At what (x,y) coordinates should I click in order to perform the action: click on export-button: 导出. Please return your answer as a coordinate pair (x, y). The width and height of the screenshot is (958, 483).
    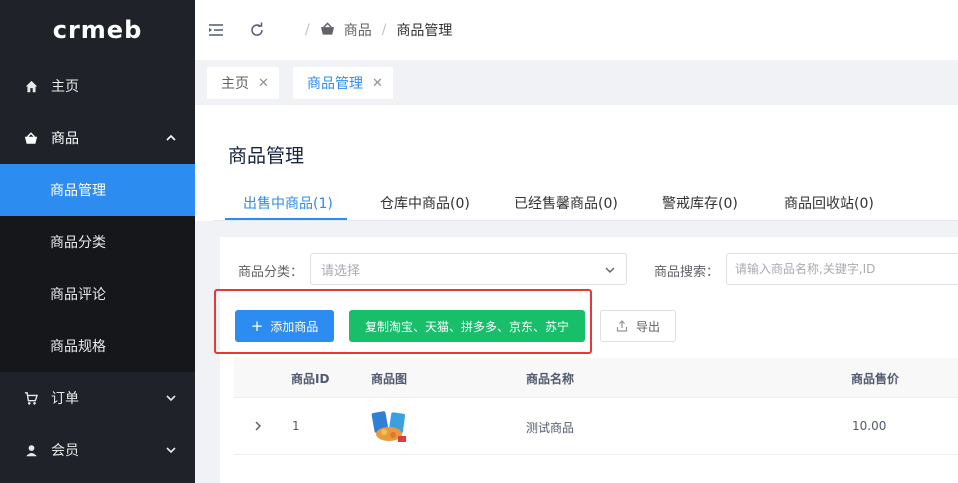
    Looking at the image, I should click on (638, 326).